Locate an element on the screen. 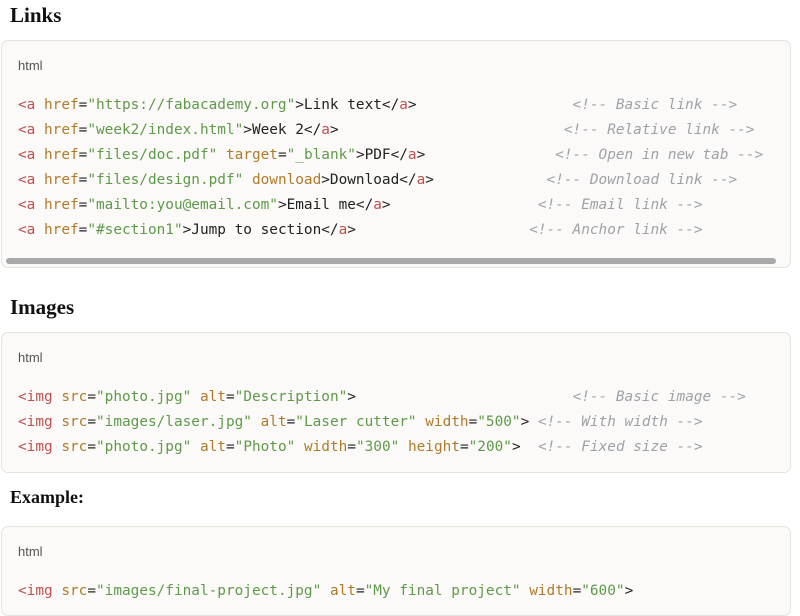 The height and width of the screenshot is (616, 800). code-token: "300" is located at coordinates (377, 447).